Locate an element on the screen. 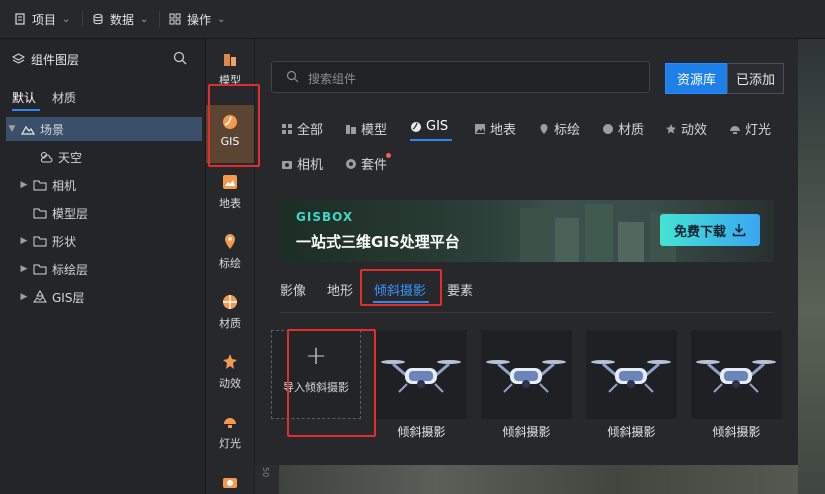 Image resolution: width=825 pixels, height=494 pixels. layer-panel-title-text: 组件图层 is located at coordinates (55, 60).